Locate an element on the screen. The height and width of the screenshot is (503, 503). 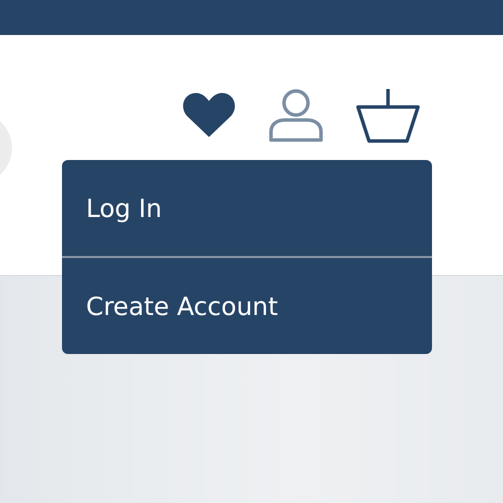
heart-icon is located at coordinates (209, 115).